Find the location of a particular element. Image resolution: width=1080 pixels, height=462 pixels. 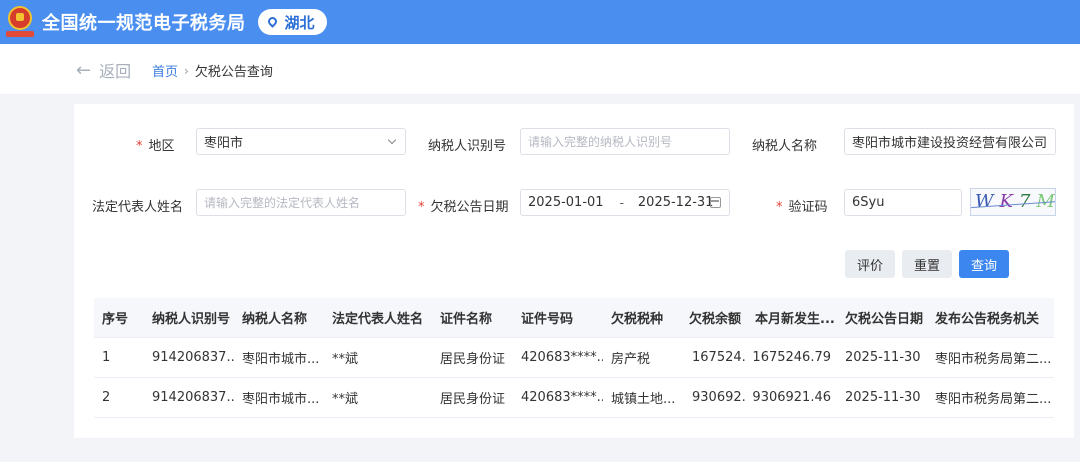

taxpayer-id-label: 纳税人识别号 is located at coordinates (467, 146).